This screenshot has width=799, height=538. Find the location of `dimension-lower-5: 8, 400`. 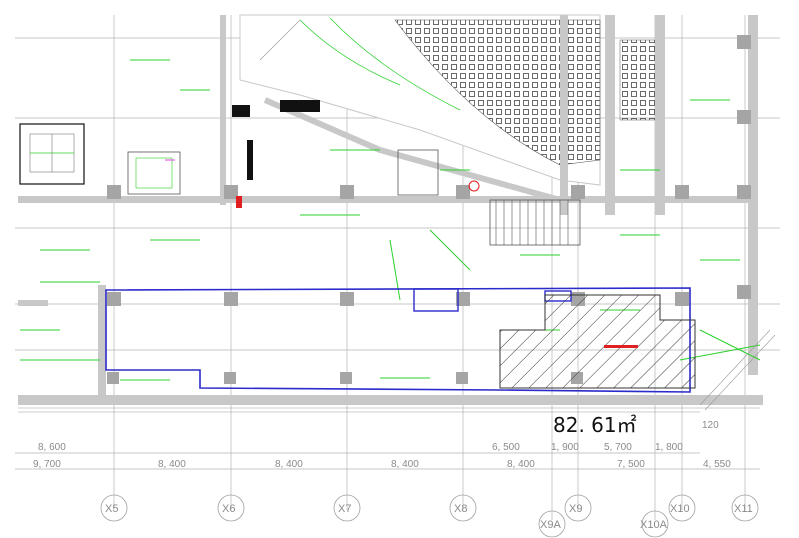

dimension-lower-5: 8, 400 is located at coordinates (521, 464).